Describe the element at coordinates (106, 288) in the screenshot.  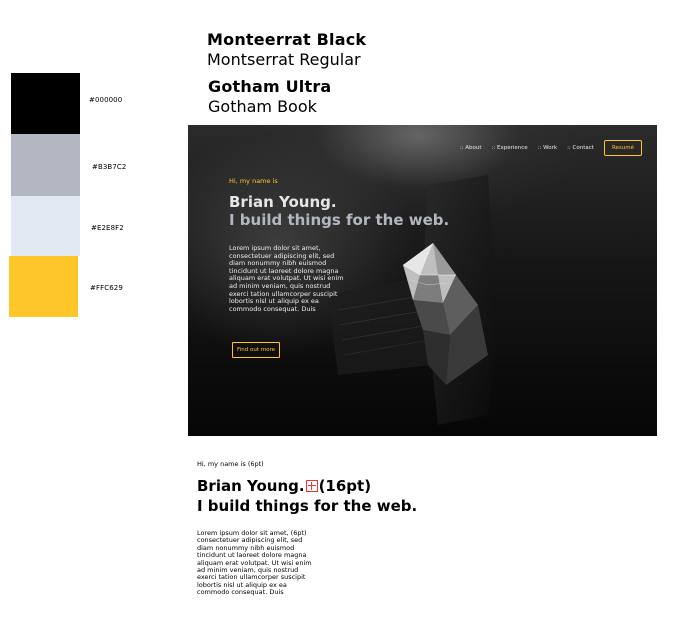
I see `color-hex-label: #FFC629` at that location.